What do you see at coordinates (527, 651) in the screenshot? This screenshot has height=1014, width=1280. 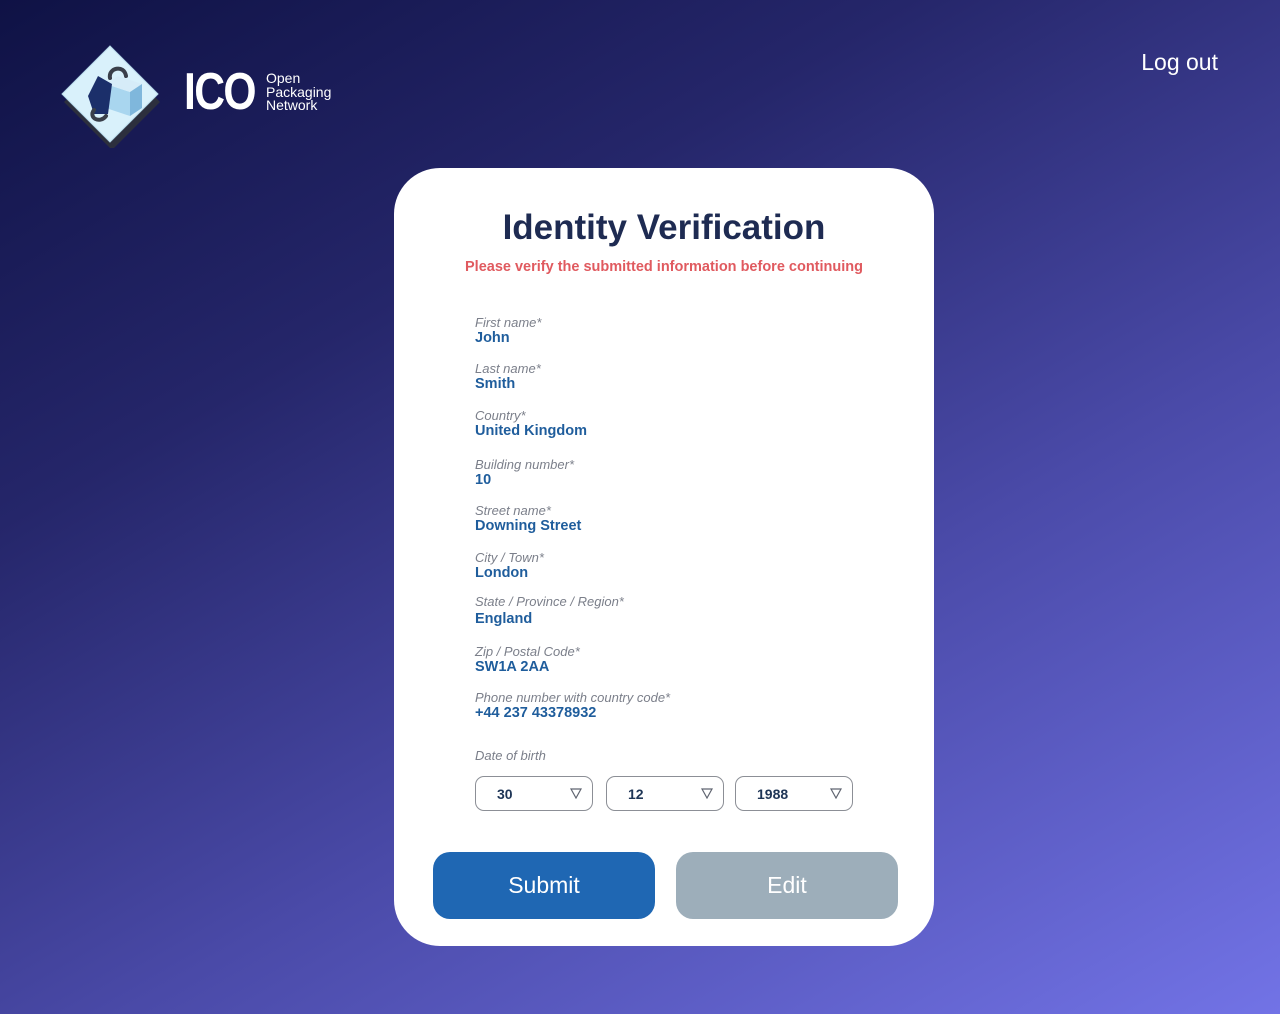 I see `field-label: Zip / Postal Code*` at bounding box center [527, 651].